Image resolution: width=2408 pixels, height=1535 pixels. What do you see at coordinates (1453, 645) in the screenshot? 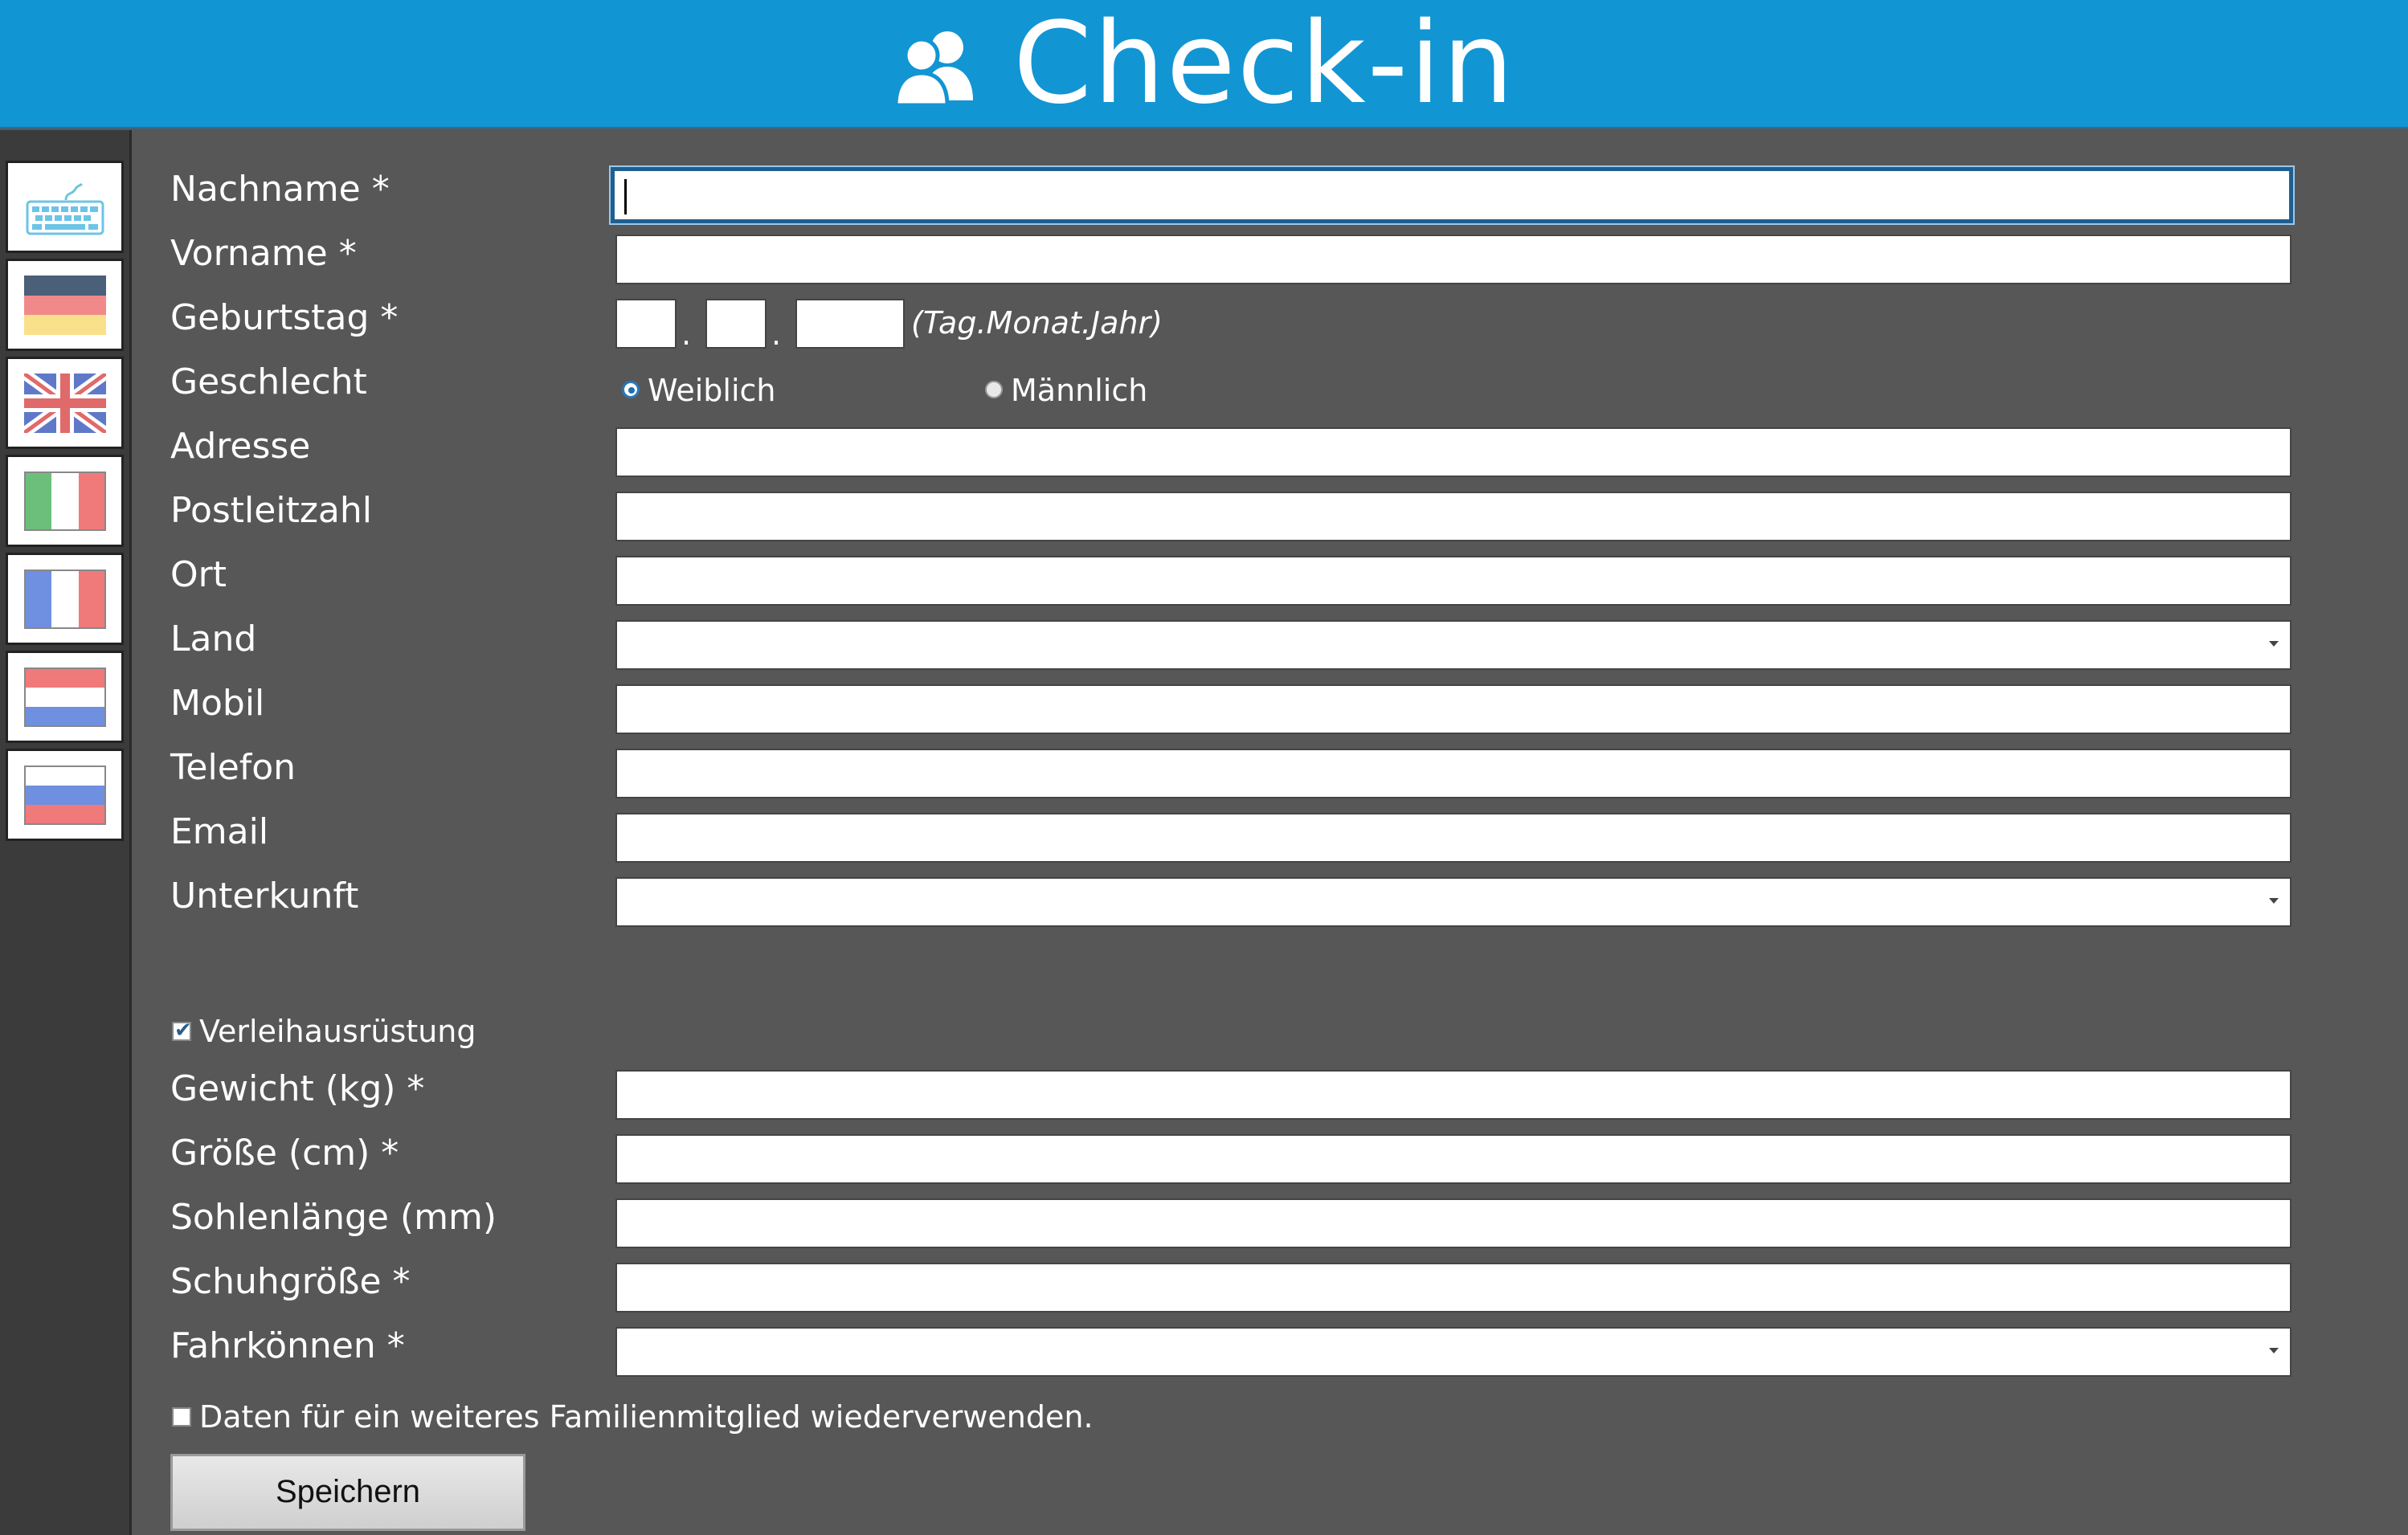
I see `land-select` at bounding box center [1453, 645].